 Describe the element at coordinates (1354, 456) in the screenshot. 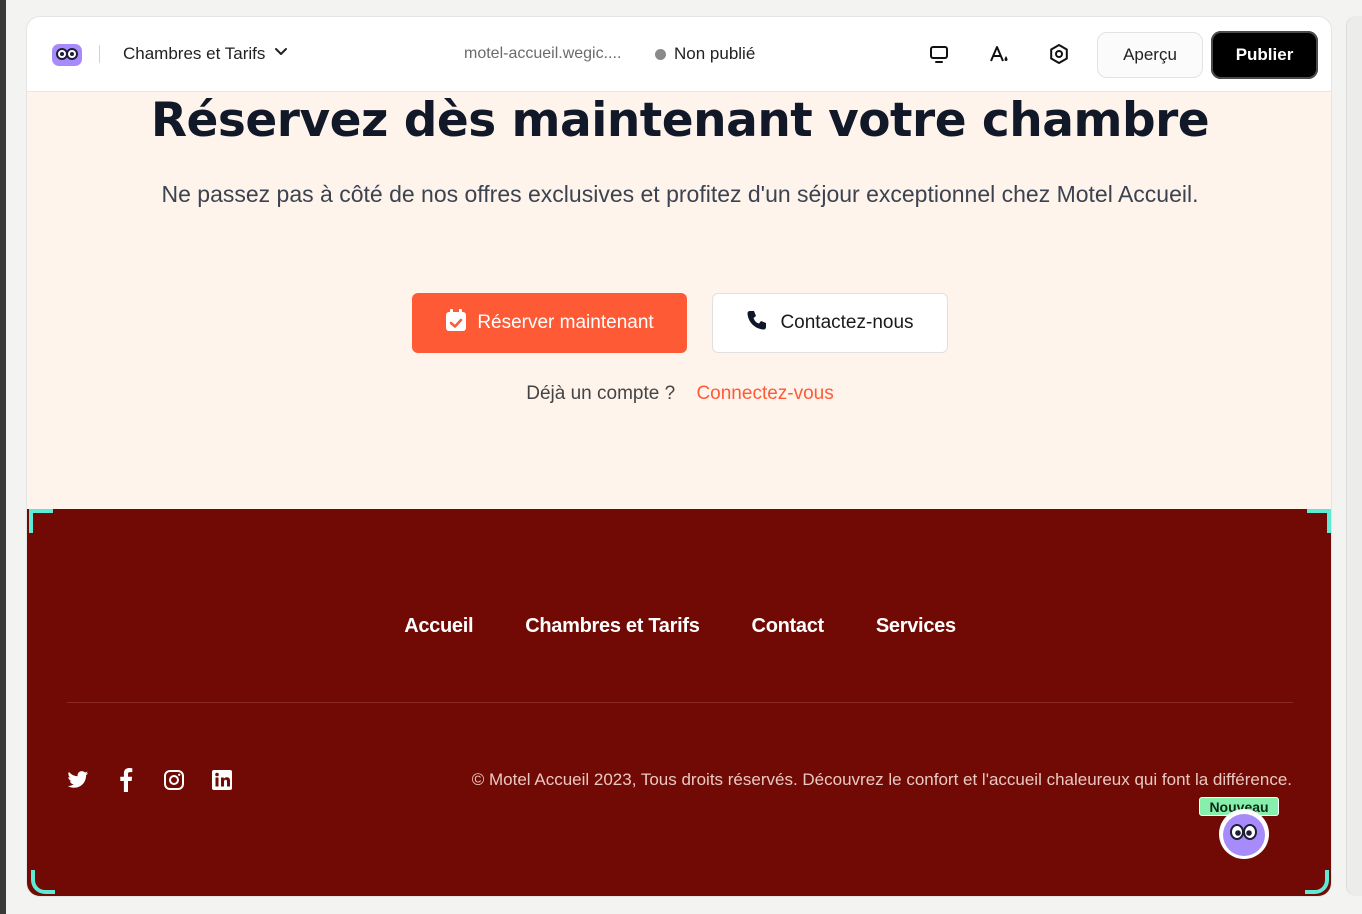

I see `side-panel-edge` at that location.